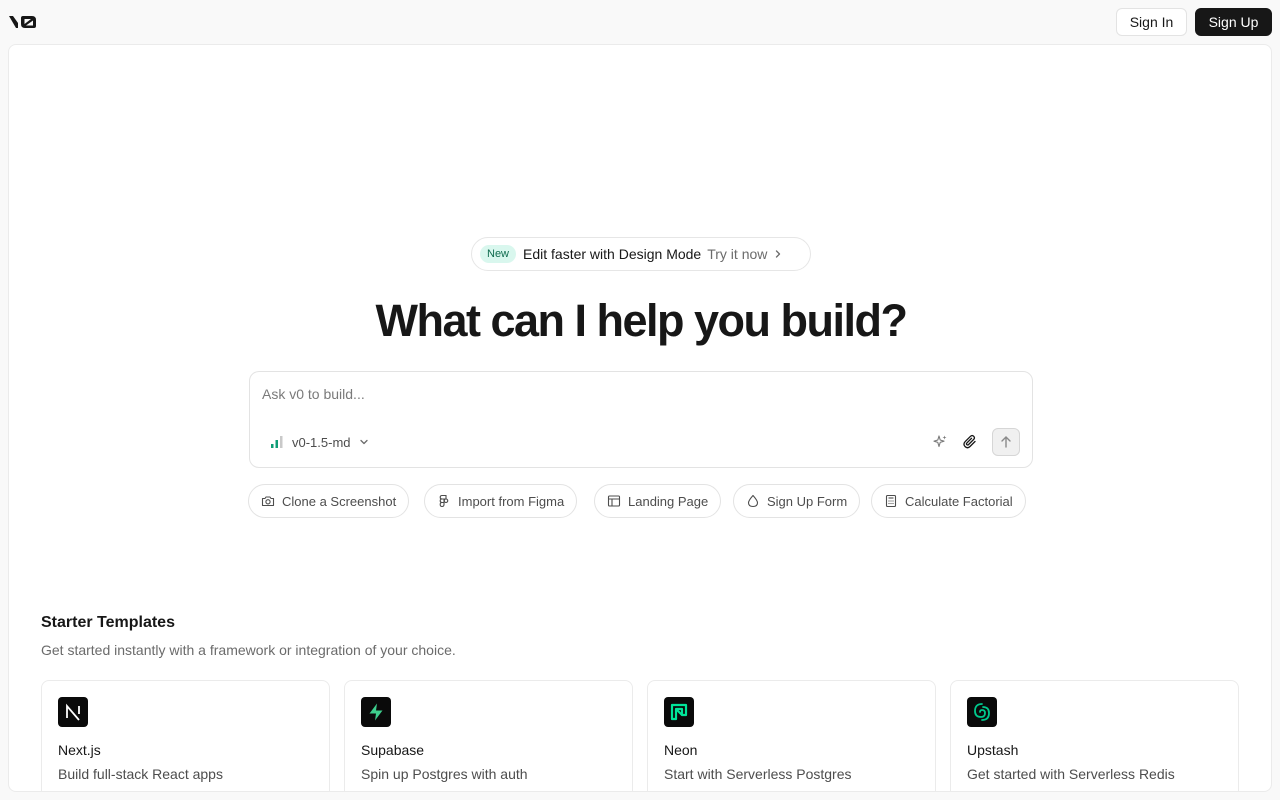  What do you see at coordinates (488, 735) in the screenshot?
I see `template-card-supabase: Supabase Spin up Postgres with auth` at bounding box center [488, 735].